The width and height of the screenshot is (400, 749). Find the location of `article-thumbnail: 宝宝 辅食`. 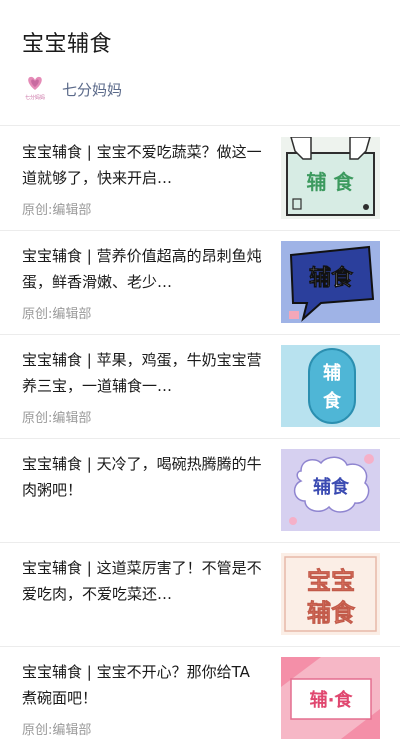

article-thumbnail: 宝宝 辅食 is located at coordinates (330, 594).